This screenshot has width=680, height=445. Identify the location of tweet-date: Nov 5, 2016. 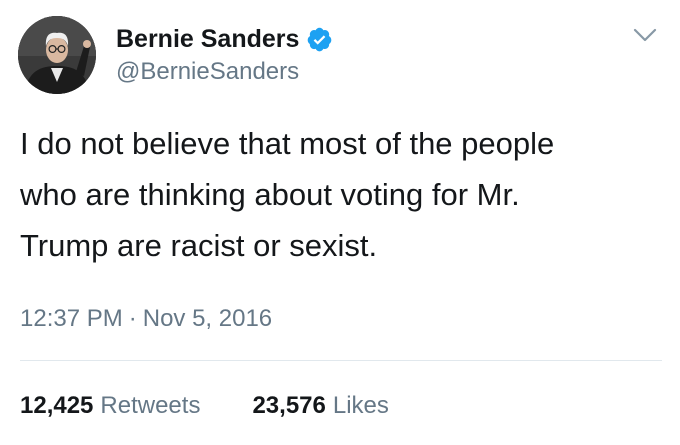
(207, 318).